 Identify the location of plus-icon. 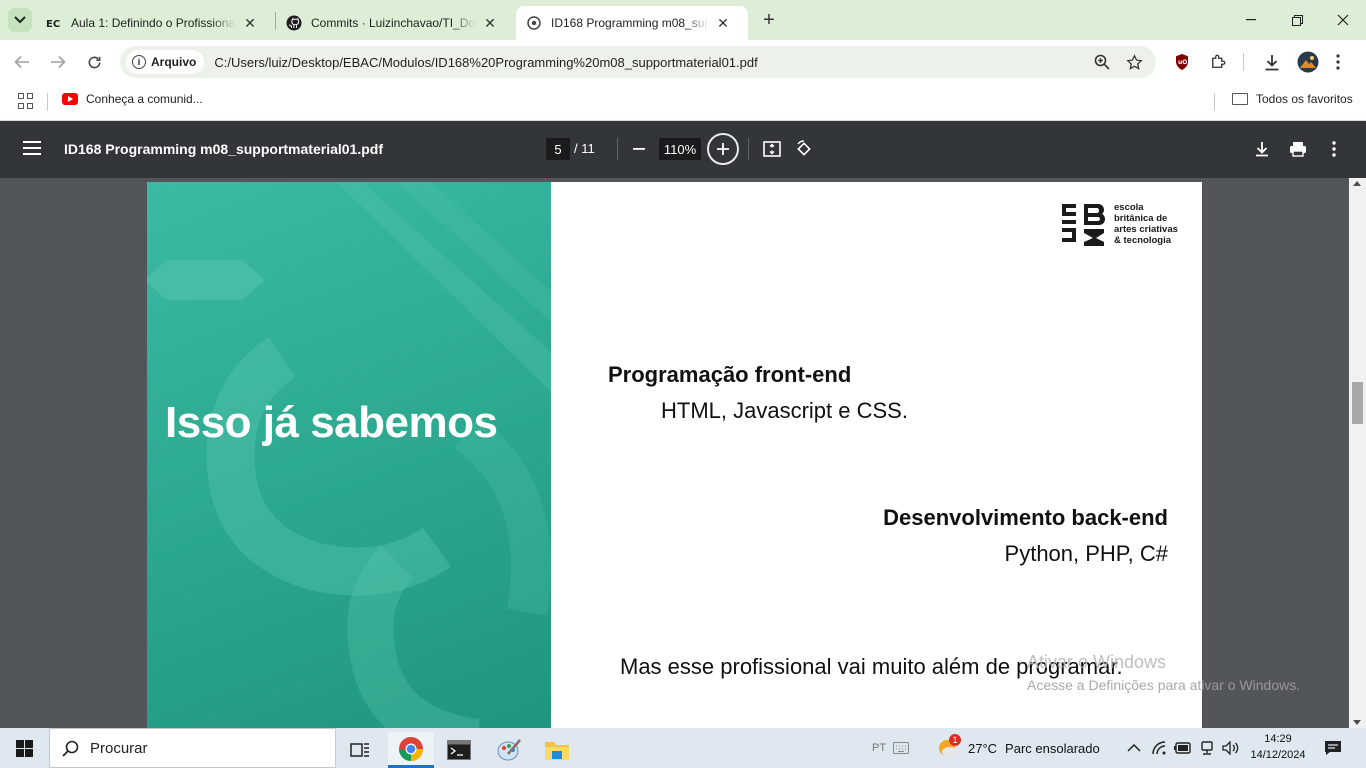
(723, 149).